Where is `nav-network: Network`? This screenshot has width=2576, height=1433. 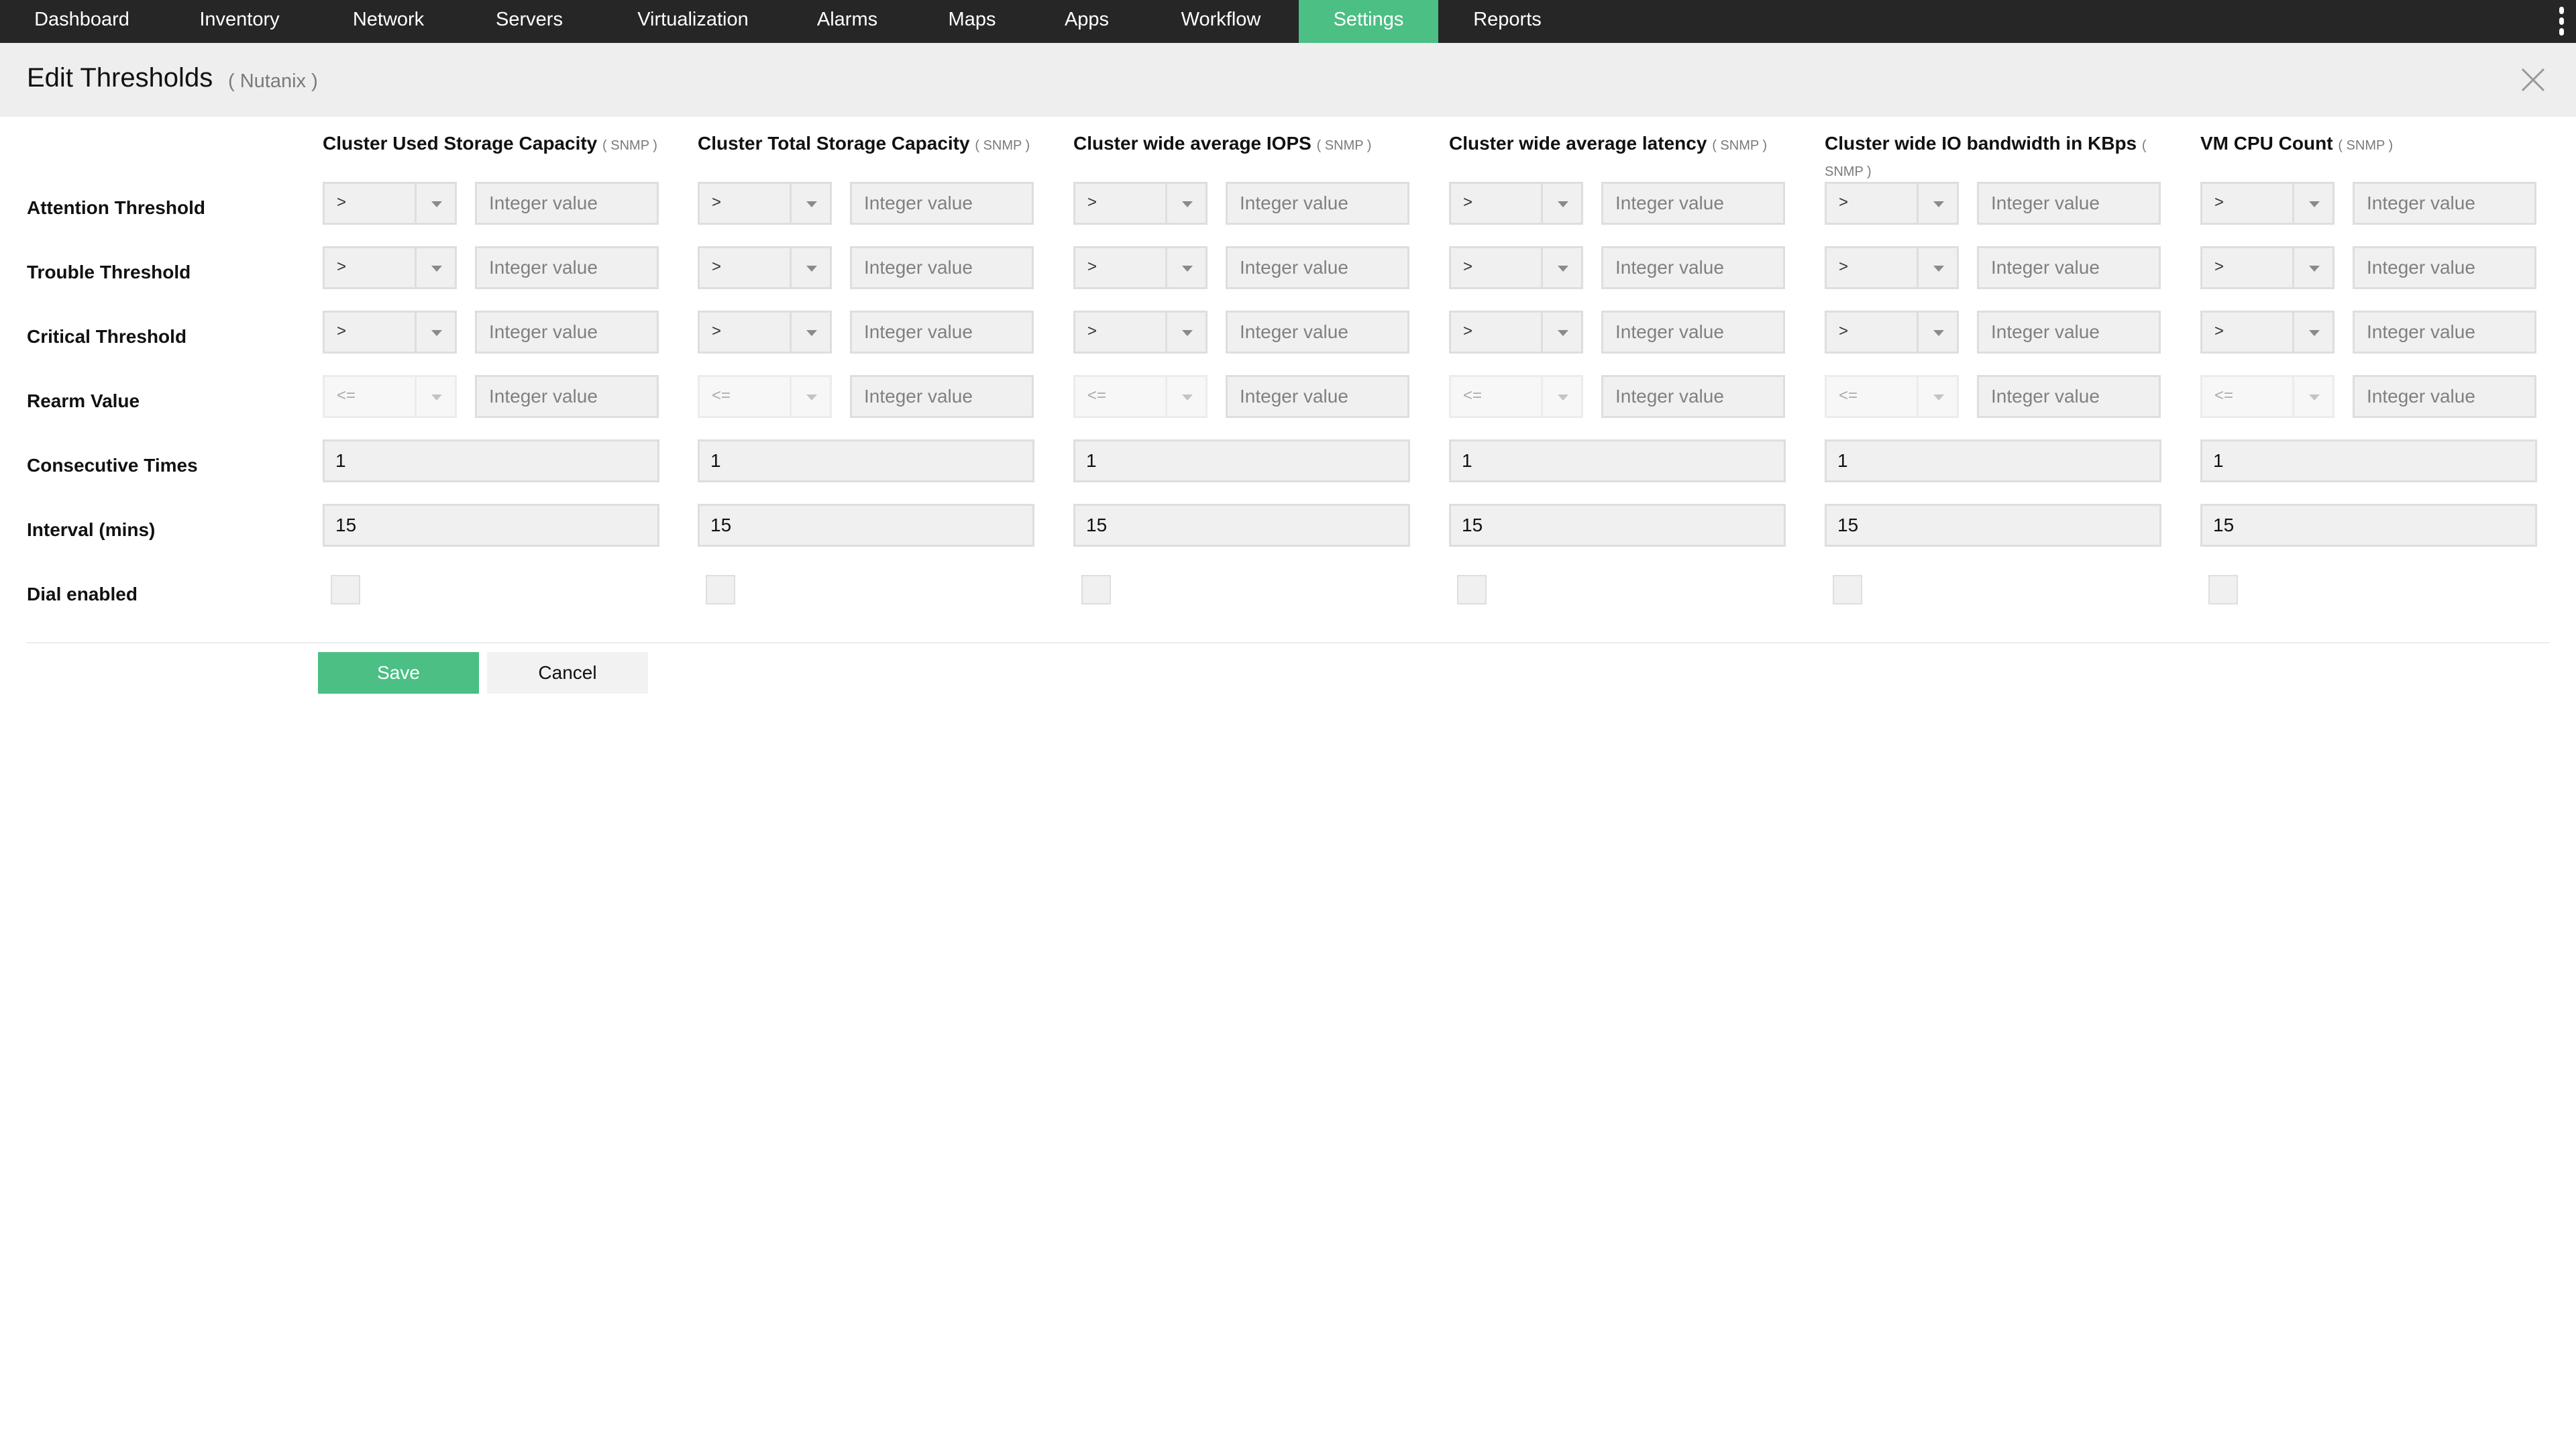
nav-network: Network is located at coordinates (388, 21).